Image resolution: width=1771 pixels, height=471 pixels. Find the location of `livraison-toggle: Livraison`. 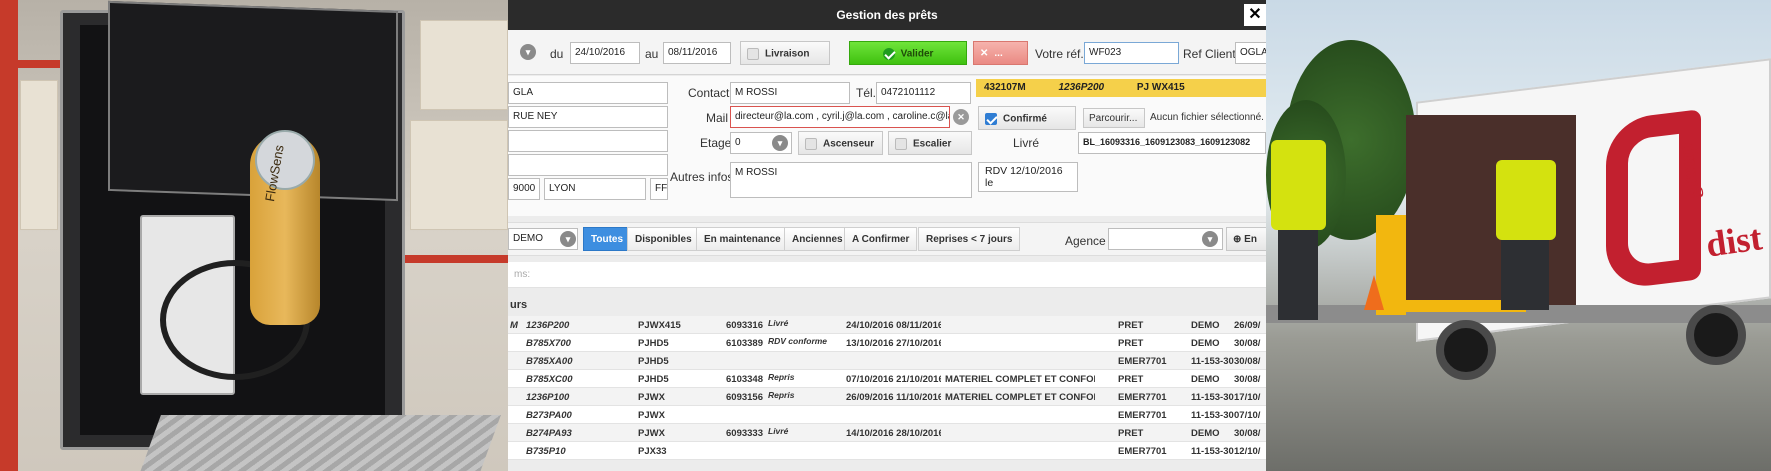

livraison-toggle: Livraison is located at coordinates (785, 53).